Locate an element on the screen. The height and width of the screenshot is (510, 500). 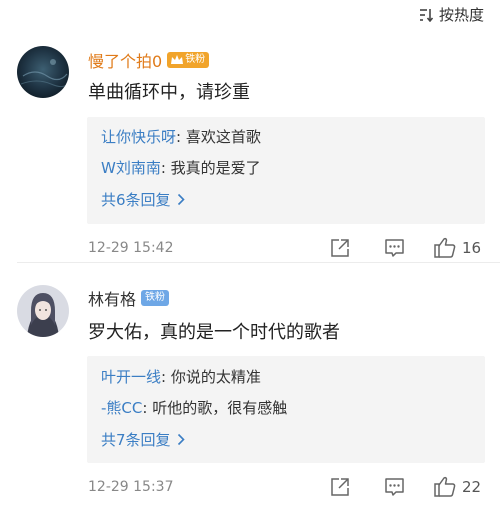
reply-username: 叶开一线 is located at coordinates (131, 377).